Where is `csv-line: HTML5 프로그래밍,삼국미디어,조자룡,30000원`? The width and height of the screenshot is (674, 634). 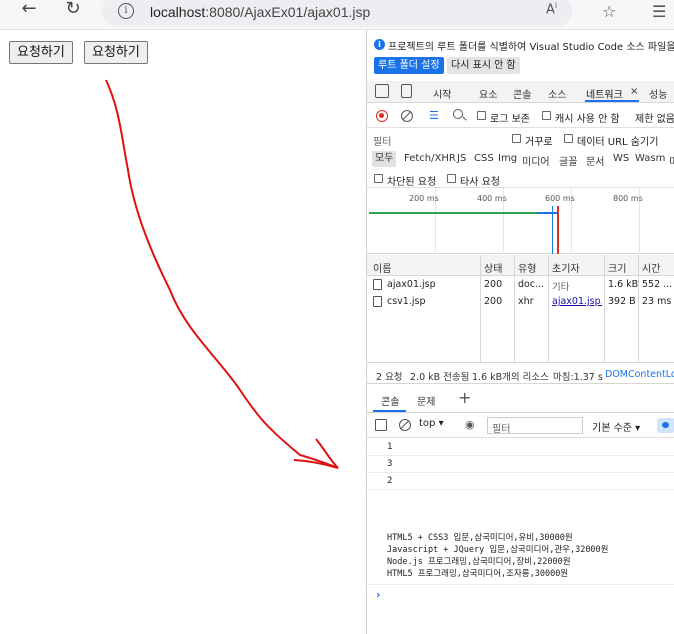 csv-line: HTML5 프로그래밍,삼국미디어,조자룡,30000원 is located at coordinates (478, 574).